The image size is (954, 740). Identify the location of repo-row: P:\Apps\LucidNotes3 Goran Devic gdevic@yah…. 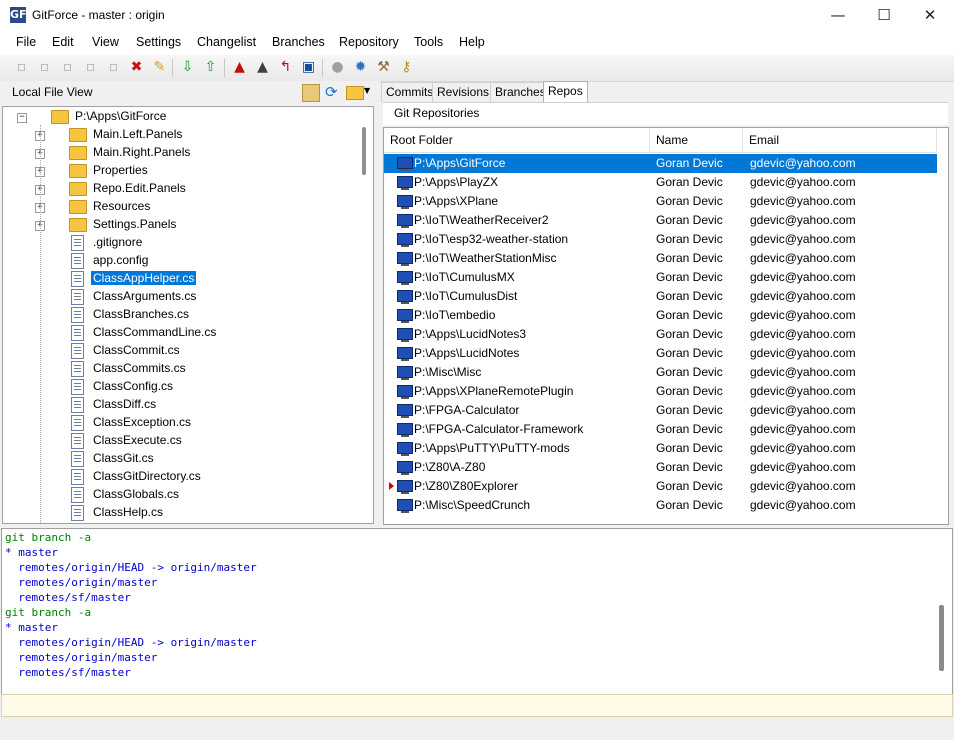
(660, 334).